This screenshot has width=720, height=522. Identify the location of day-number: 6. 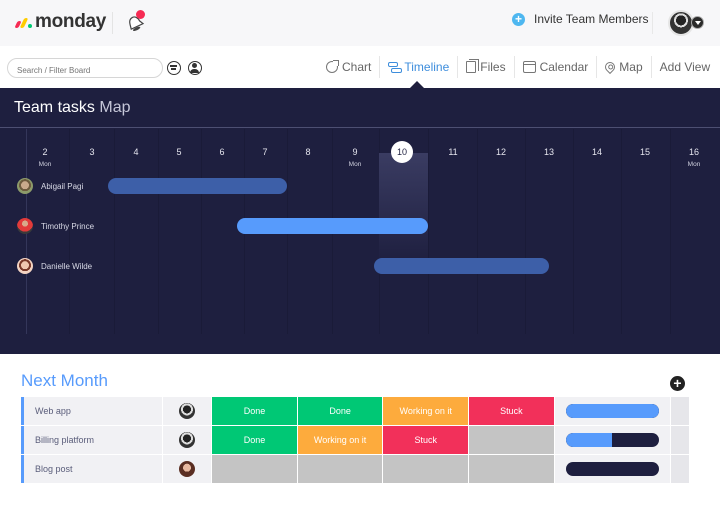
(222, 152).